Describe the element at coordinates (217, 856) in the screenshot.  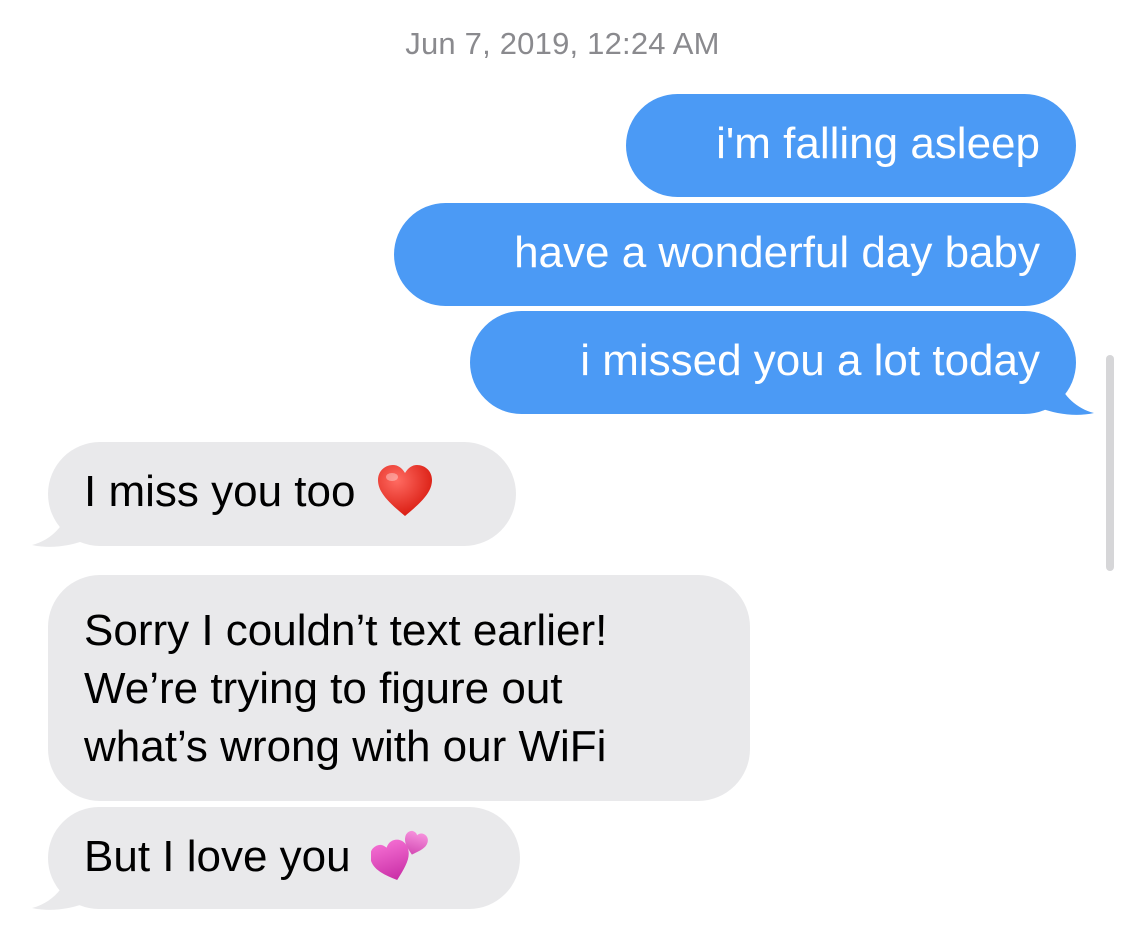
I see `message-text: But I love you` at that location.